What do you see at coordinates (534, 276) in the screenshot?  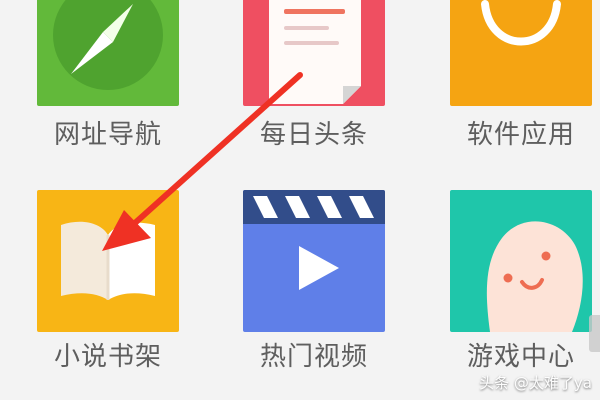 I see `smiley-character-icon` at bounding box center [534, 276].